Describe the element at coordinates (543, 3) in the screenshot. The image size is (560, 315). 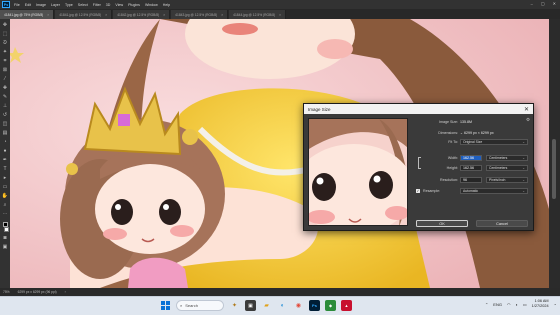
I see `maximize-icon: ▢` at that location.